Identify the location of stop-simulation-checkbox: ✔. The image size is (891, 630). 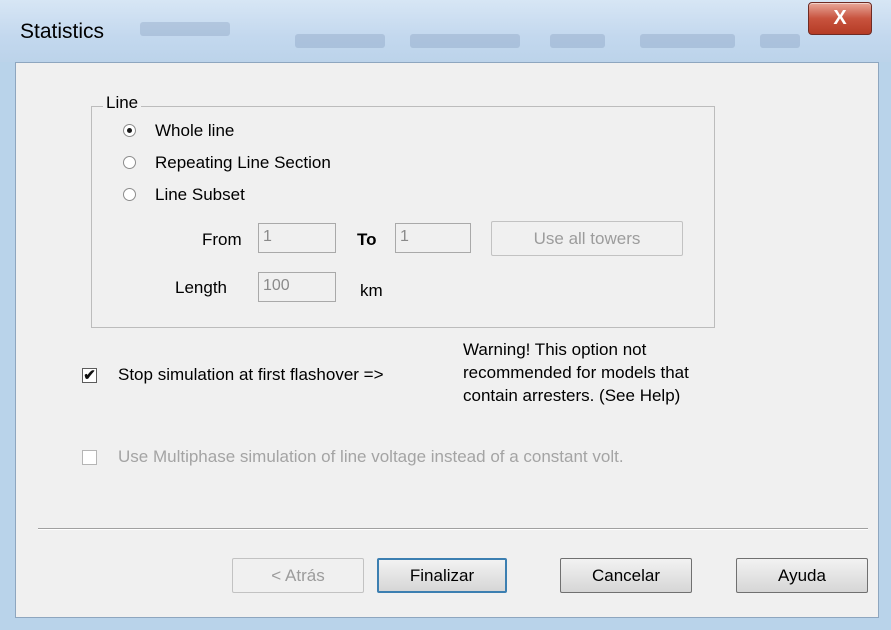
(89, 375).